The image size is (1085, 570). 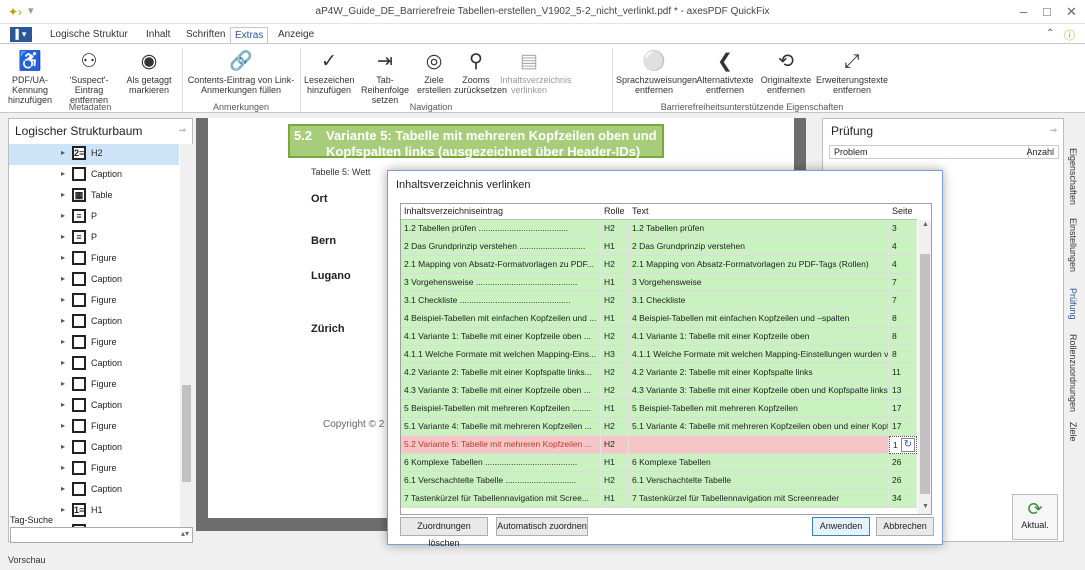 I want to click on grid-cell-page: 34, so click(x=903, y=499).